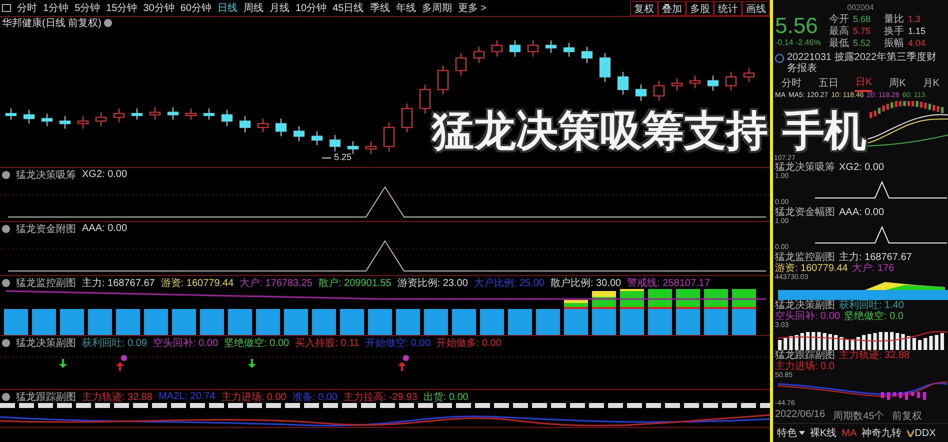 The height and width of the screenshot is (442, 948). What do you see at coordinates (228, 8) in the screenshot?
I see `period-tab: 日线` at bounding box center [228, 8].